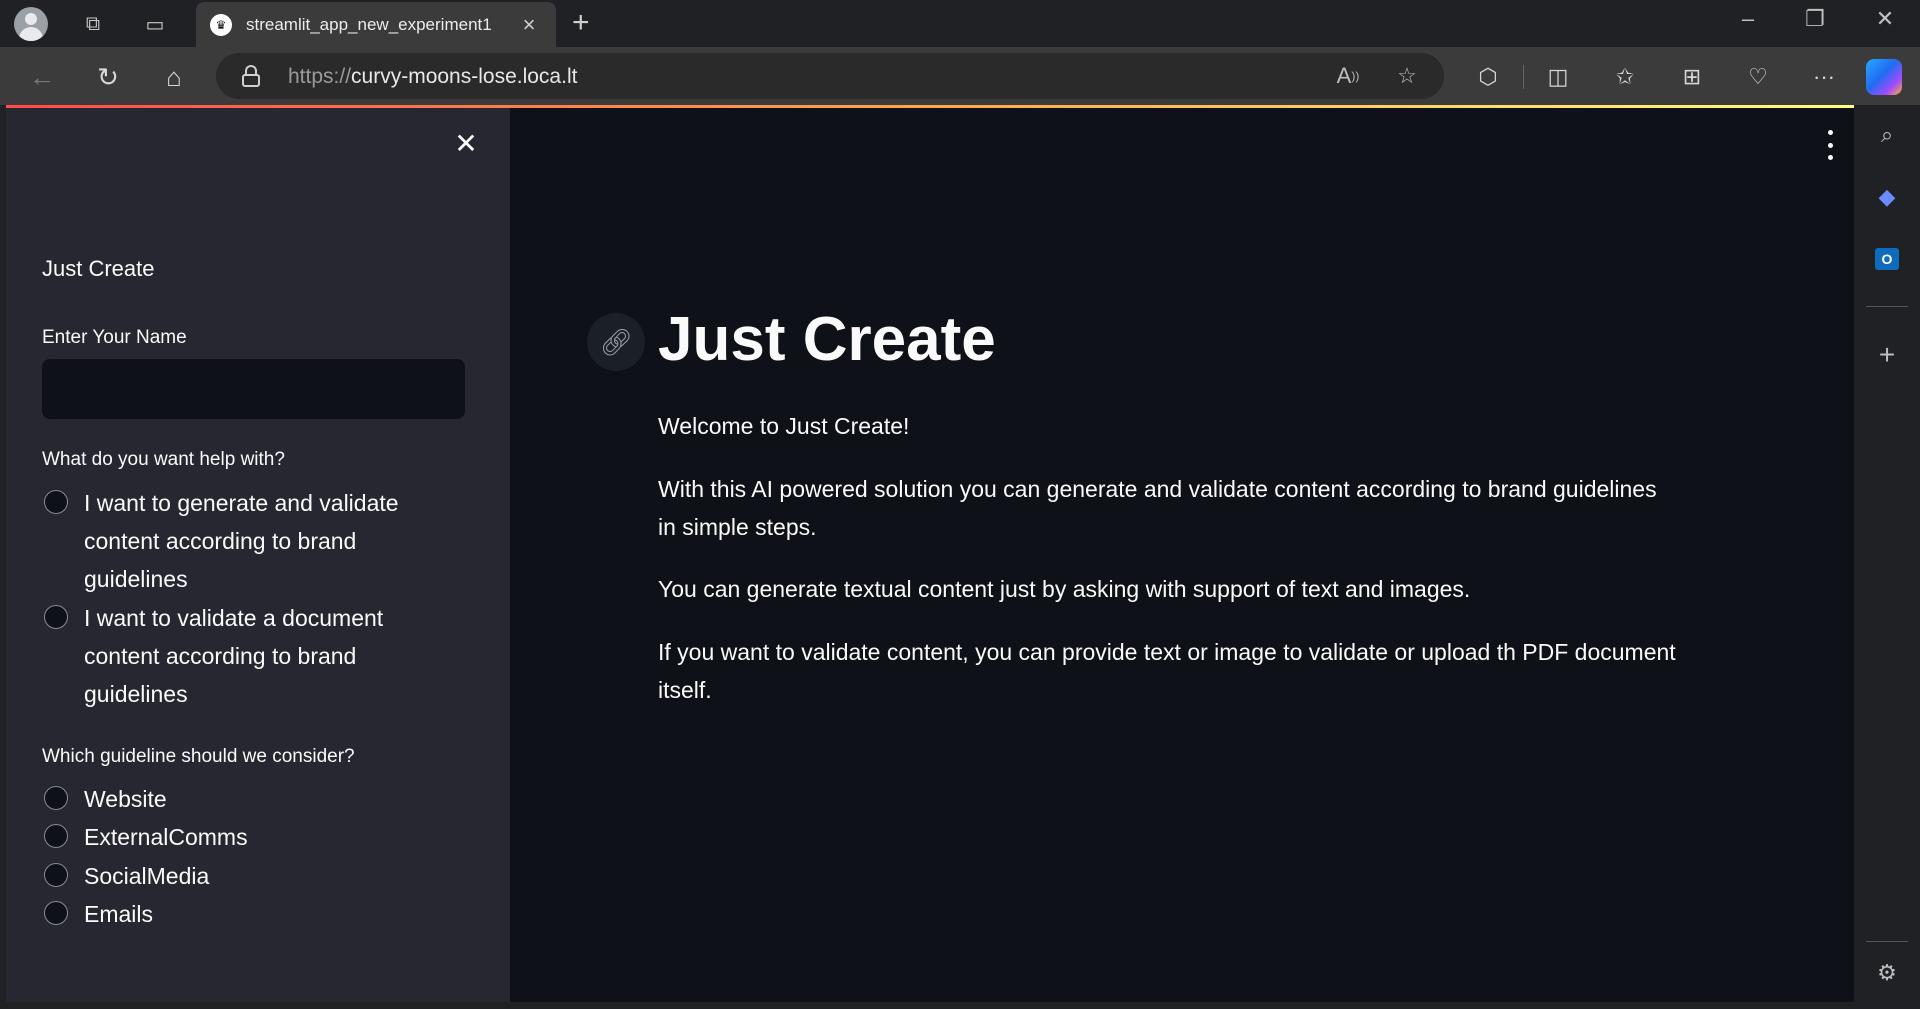 This screenshot has width=1920, height=1009. Describe the element at coordinates (251, 76) in the screenshot. I see `lock-icon` at that location.